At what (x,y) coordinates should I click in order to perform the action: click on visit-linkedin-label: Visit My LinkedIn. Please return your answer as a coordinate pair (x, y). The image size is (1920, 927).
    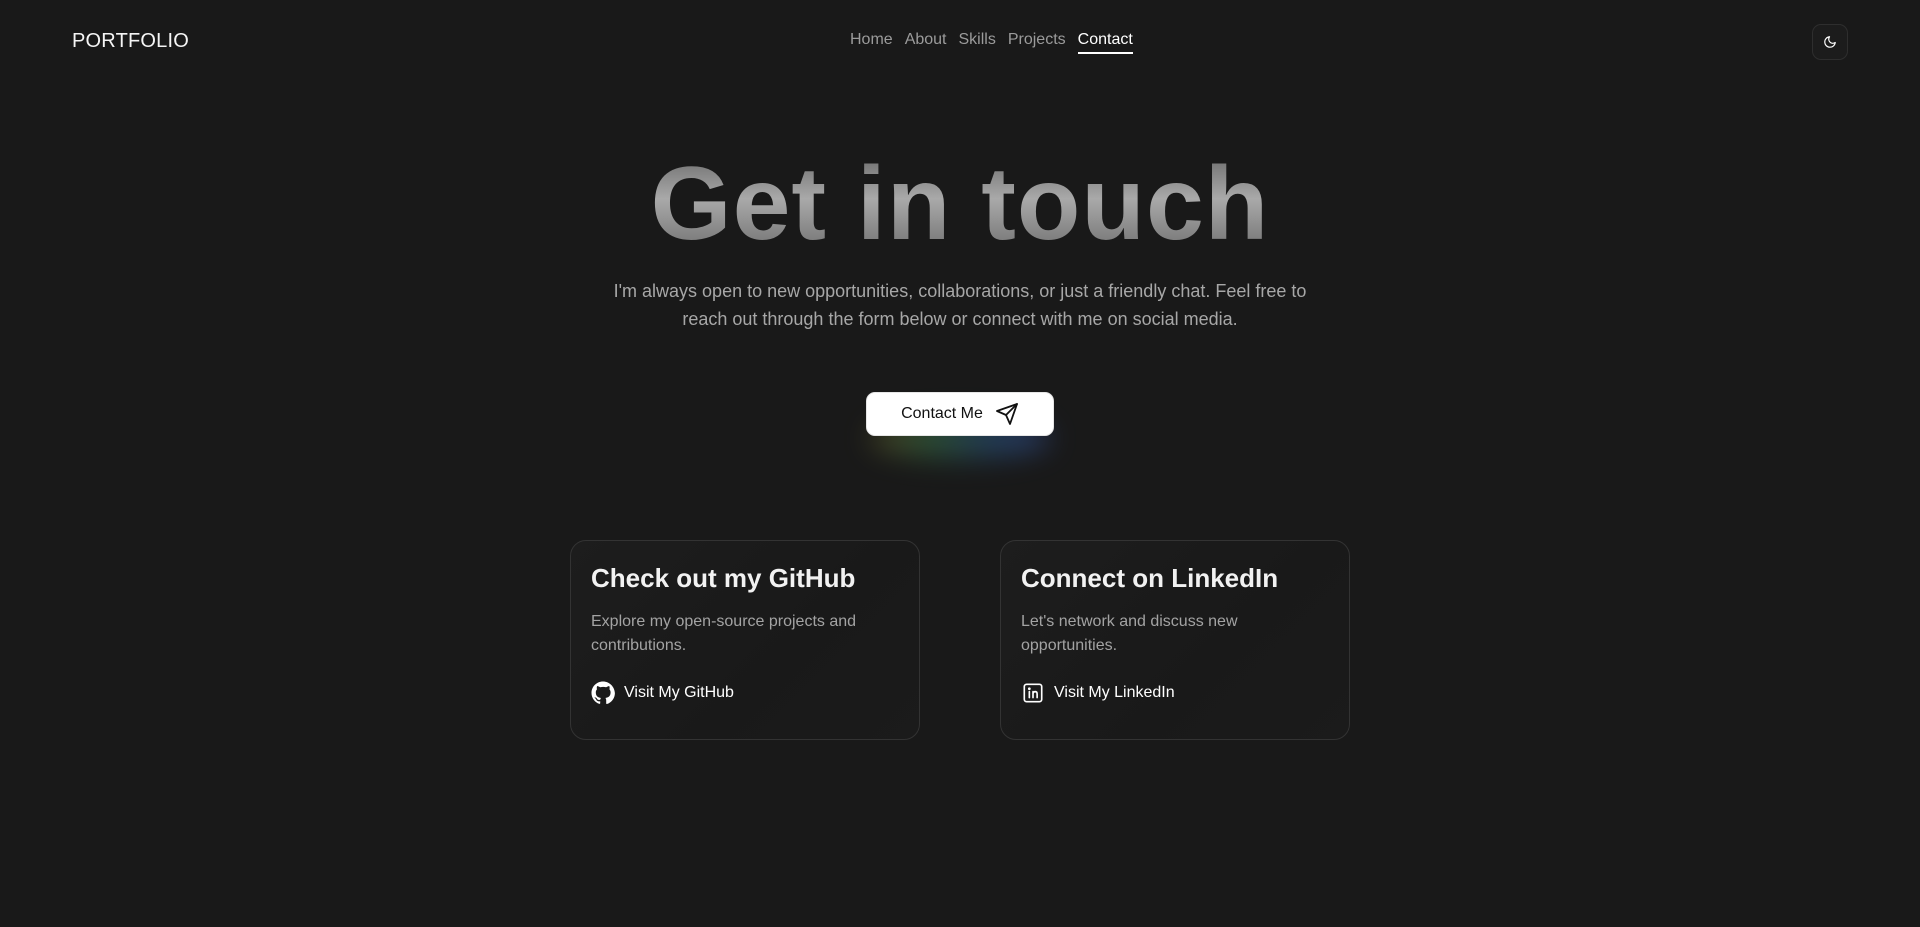
    Looking at the image, I should click on (1114, 692).